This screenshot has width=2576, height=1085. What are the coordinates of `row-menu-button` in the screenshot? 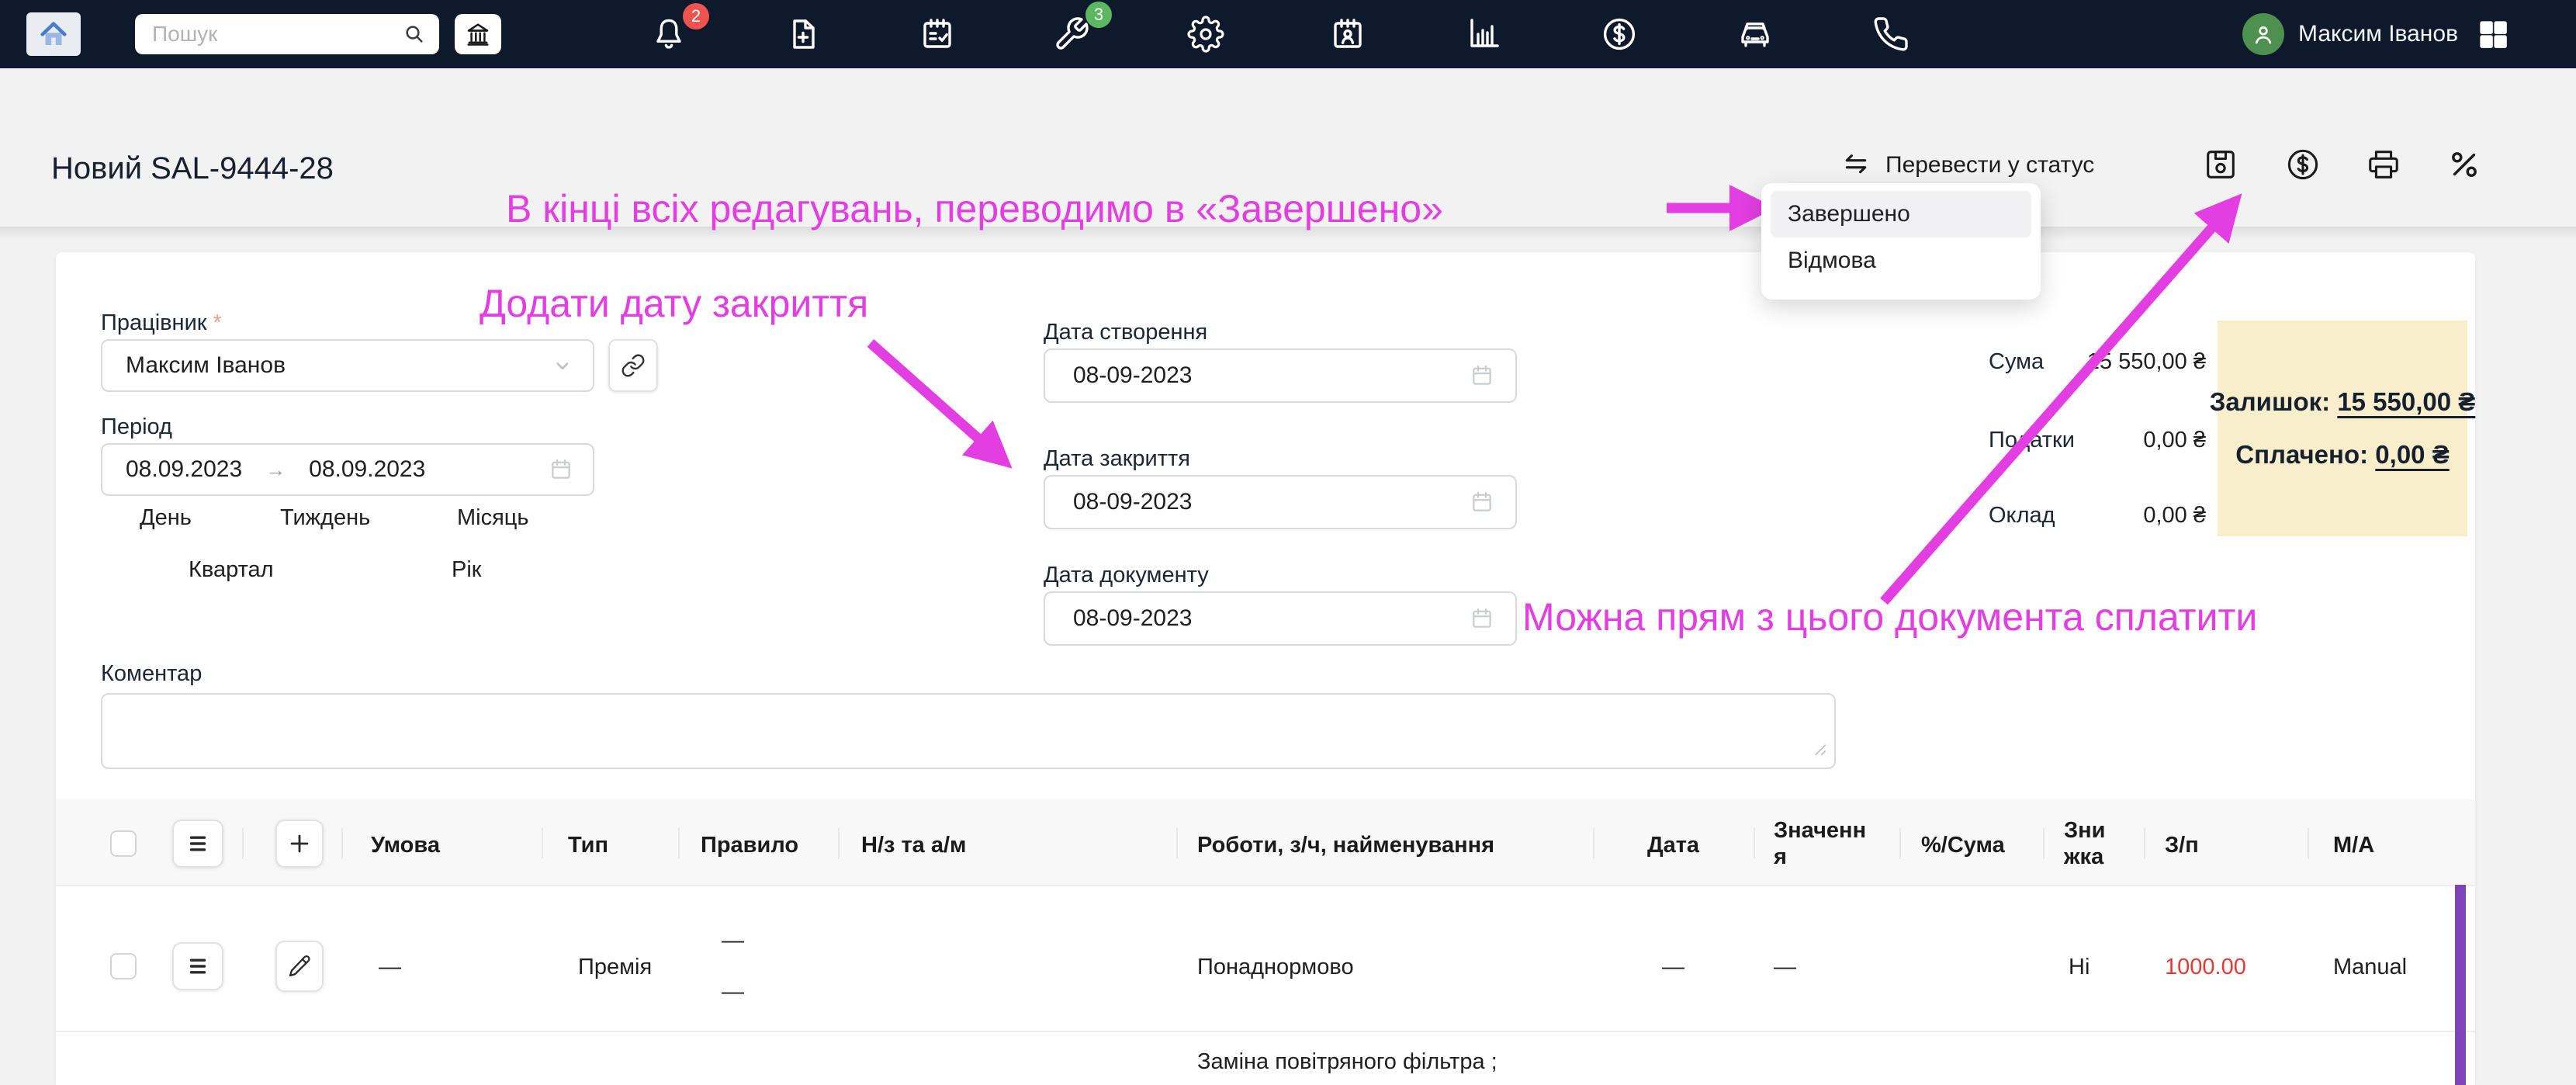 It's located at (197, 966).